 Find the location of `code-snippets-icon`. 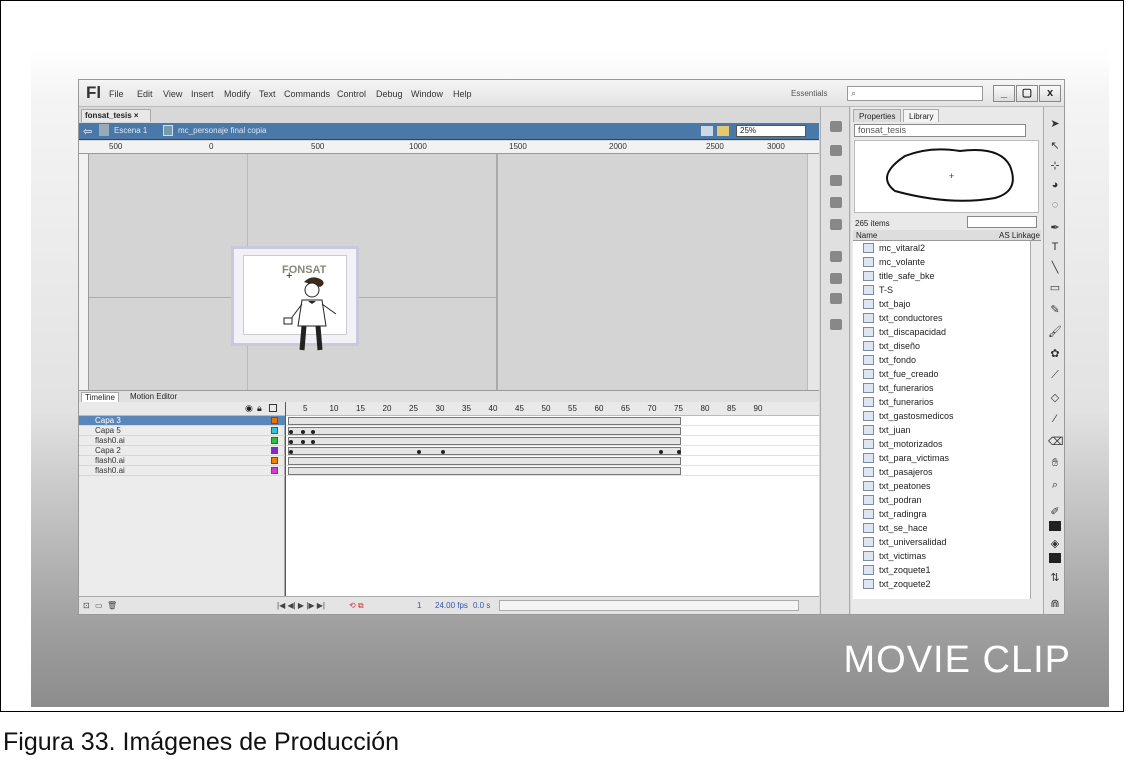

code-snippets-icon is located at coordinates (836, 256).